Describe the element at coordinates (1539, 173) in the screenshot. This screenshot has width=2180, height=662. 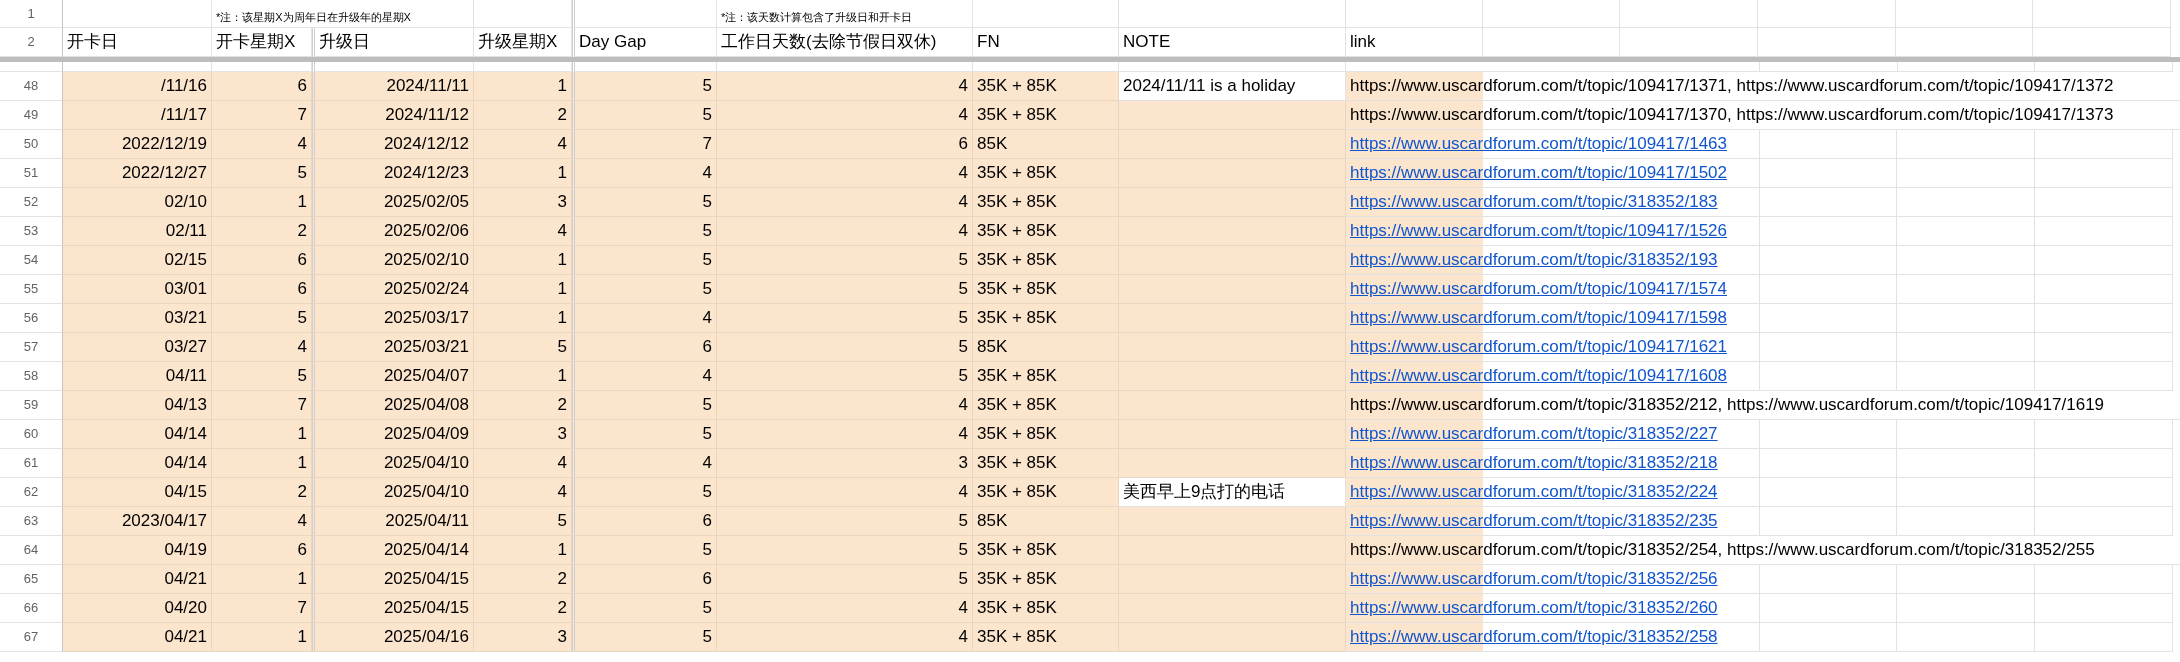
I see `link: https://www.uscardforum.com/t/topic/109417/1502` at that location.